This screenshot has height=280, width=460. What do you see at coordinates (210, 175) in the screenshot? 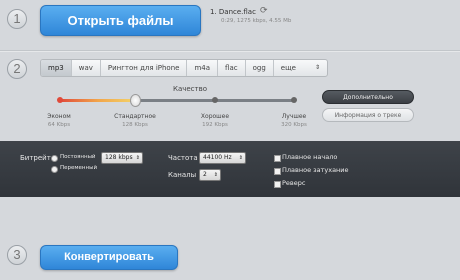
I see `channels-select: 2 ⇕` at bounding box center [210, 175].